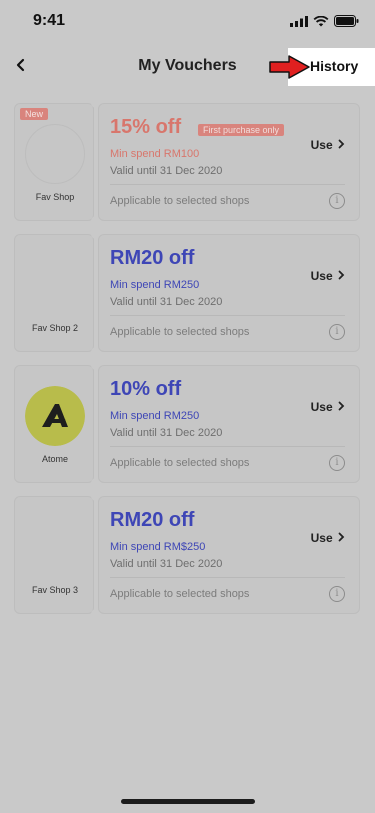 This screenshot has height=813, width=375. I want to click on status-bar: 9:41, so click(187, 22).